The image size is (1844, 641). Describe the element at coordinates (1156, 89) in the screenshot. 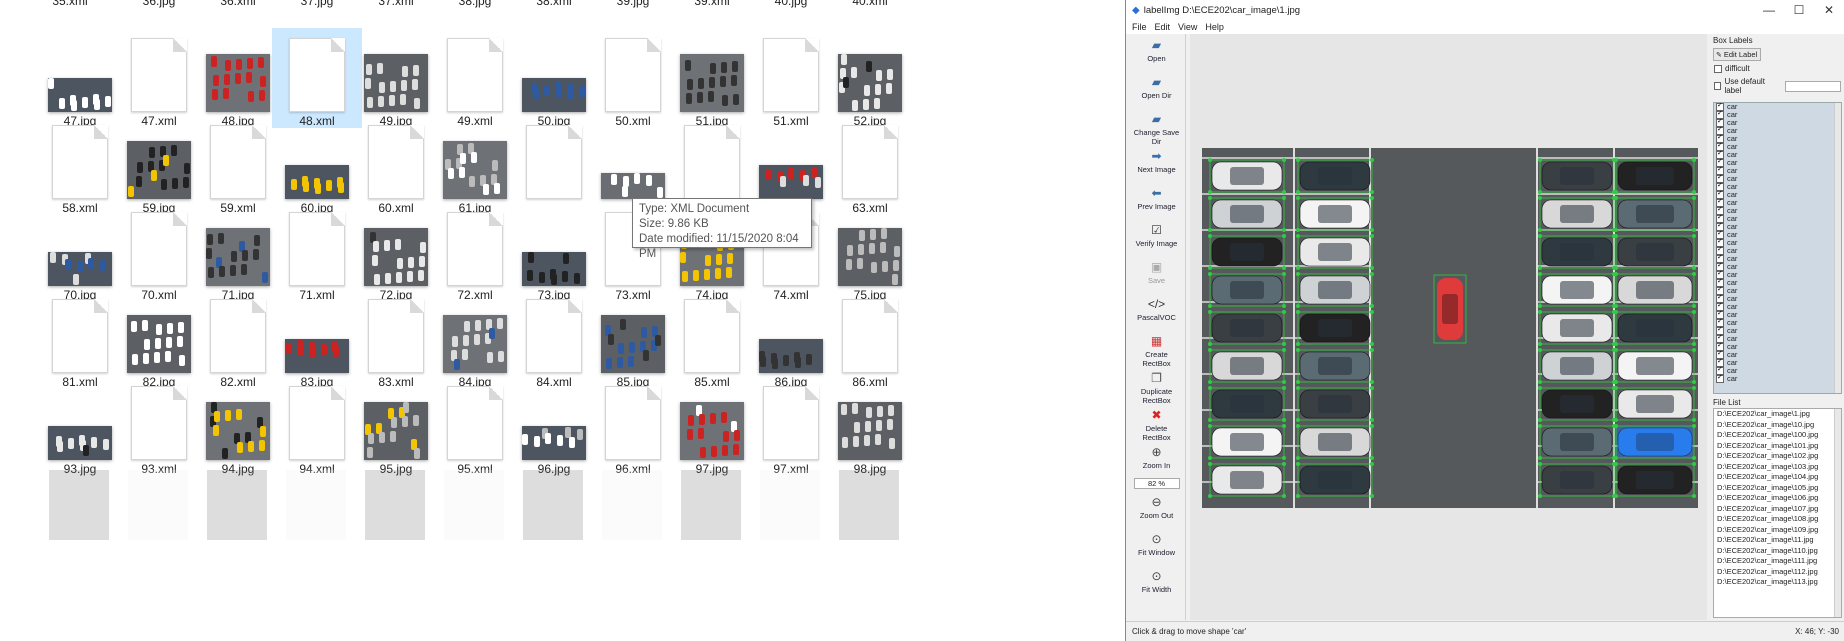

I see `open-dir-button: ▰ Open Dir` at that location.